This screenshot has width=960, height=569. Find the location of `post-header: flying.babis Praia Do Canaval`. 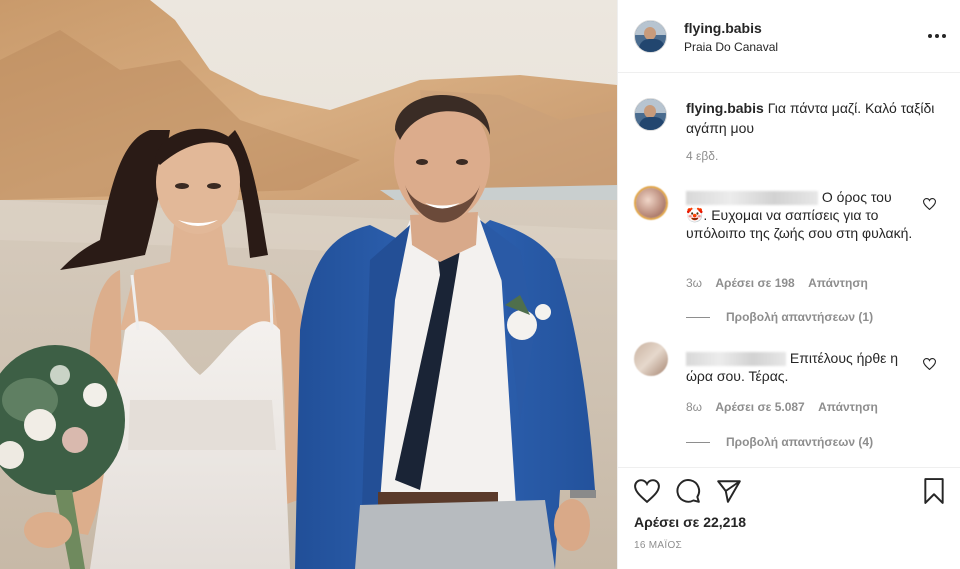

post-header: flying.babis Praia Do Canaval is located at coordinates (789, 36).